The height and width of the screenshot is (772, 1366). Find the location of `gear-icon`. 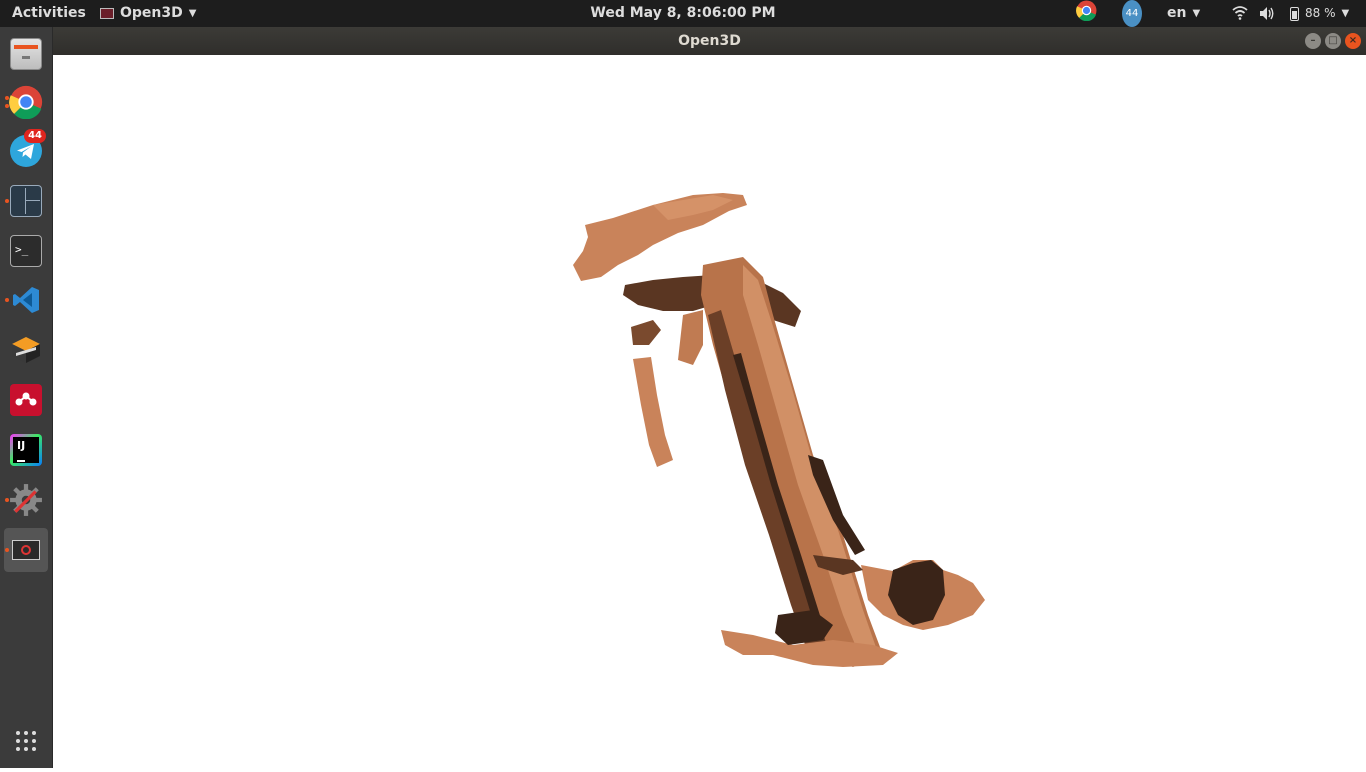

gear-icon is located at coordinates (26, 500).